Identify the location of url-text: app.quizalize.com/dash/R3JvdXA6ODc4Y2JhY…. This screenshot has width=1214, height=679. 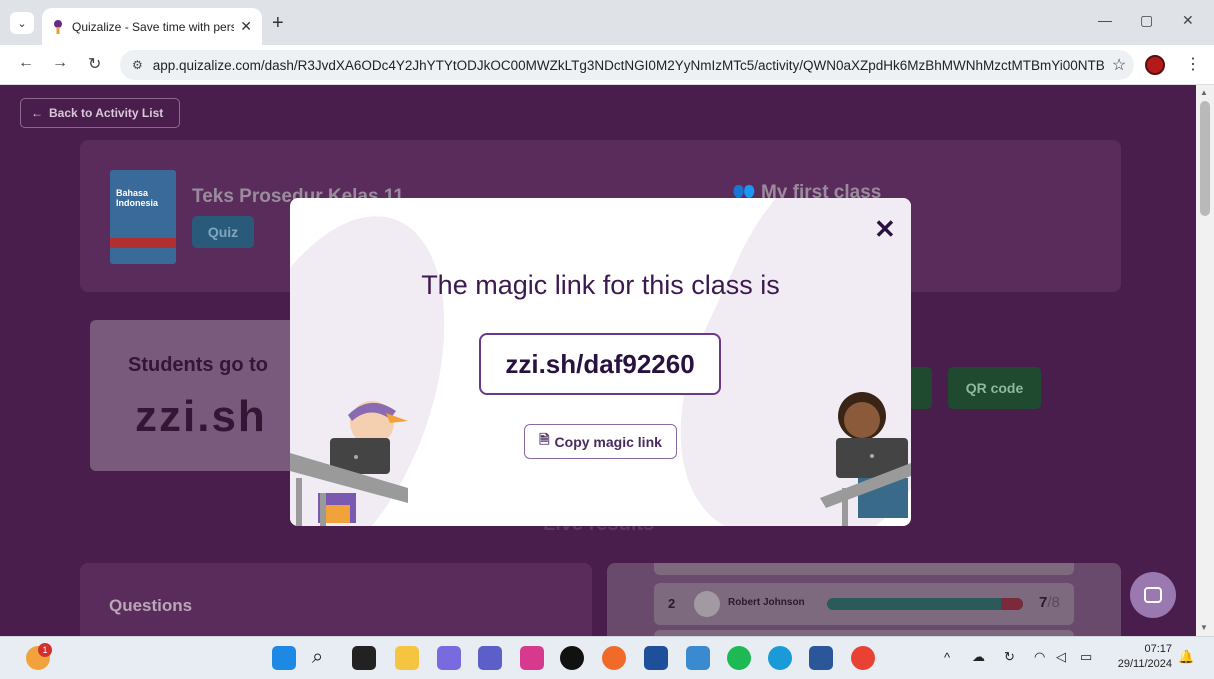
(628, 65).